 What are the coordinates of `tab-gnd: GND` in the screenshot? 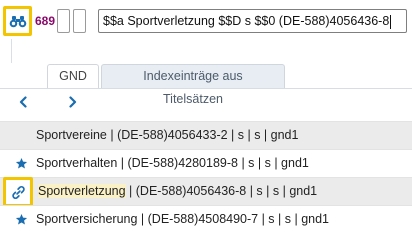 It's located at (73, 76).